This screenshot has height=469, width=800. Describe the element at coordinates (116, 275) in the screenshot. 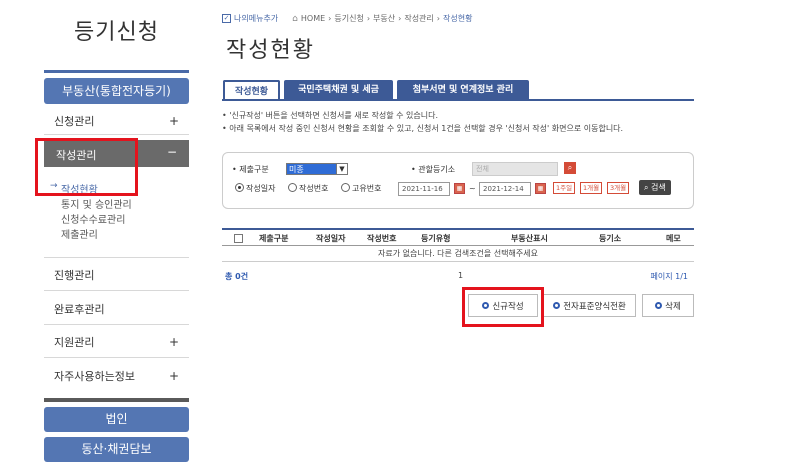

I see `sidebar-item-progress: 진행관리` at that location.